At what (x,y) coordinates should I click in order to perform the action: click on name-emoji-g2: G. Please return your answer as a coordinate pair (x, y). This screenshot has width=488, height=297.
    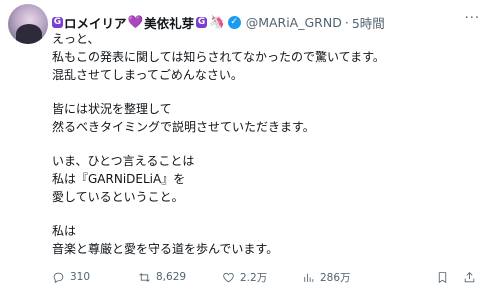
    Looking at the image, I should click on (202, 22).